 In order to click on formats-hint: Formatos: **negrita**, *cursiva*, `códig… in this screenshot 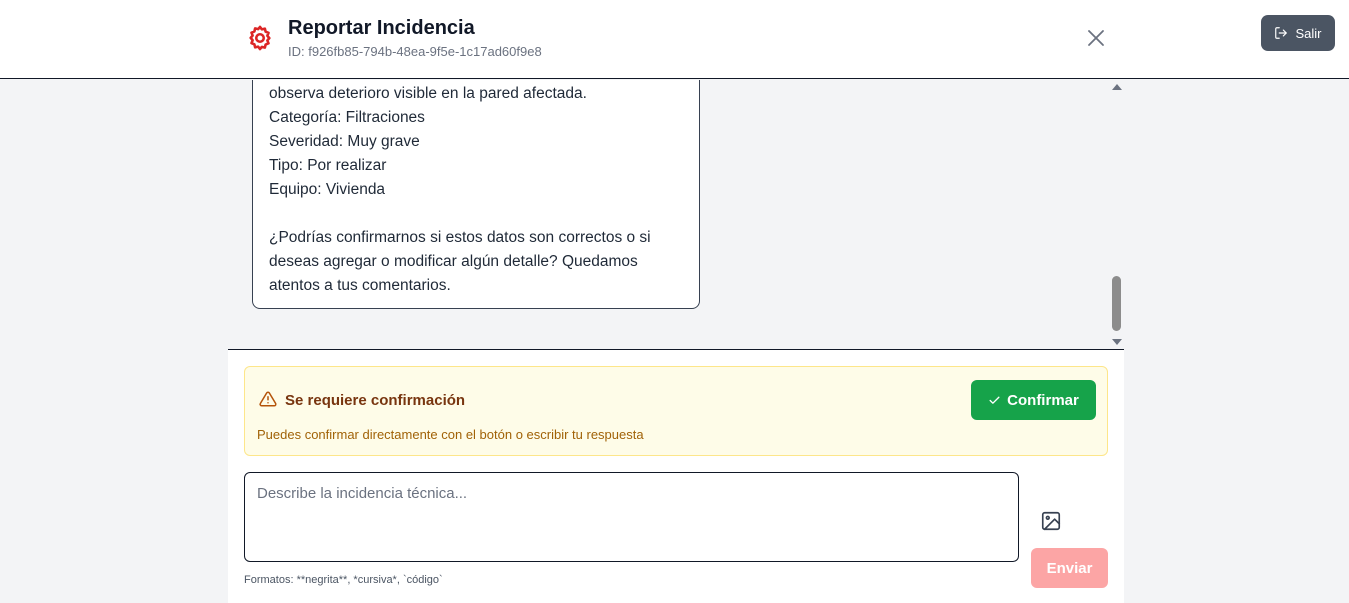, I will do `click(343, 580)`.